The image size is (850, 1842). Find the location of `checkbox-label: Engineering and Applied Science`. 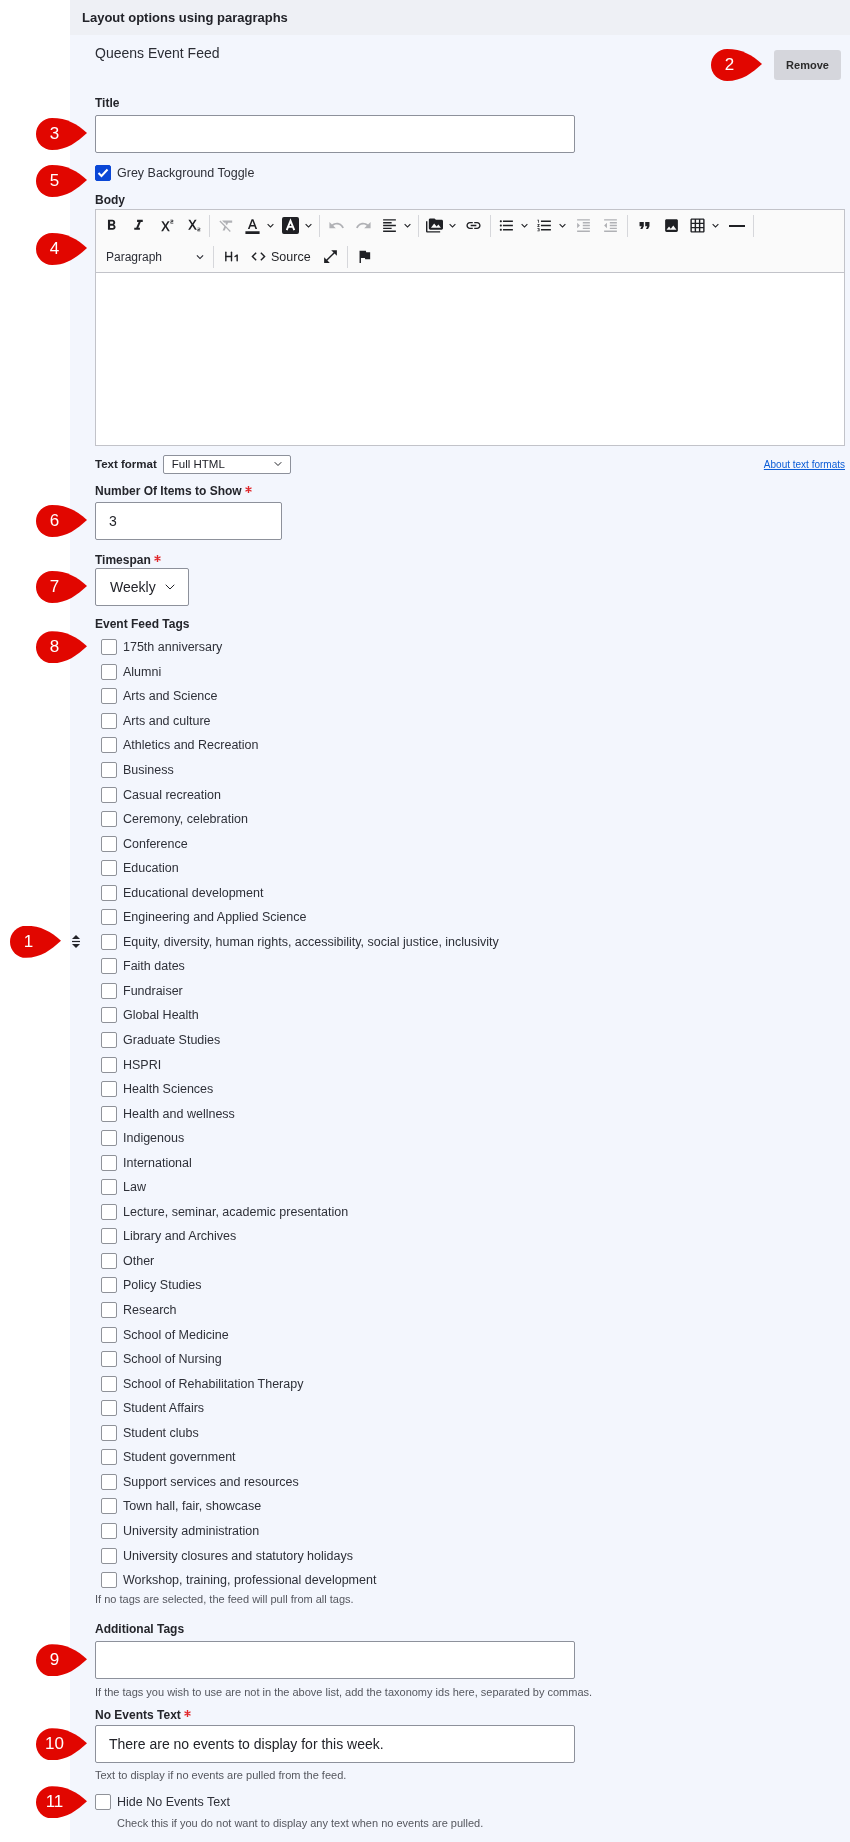

checkbox-label: Engineering and Applied Science is located at coordinates (215, 917).